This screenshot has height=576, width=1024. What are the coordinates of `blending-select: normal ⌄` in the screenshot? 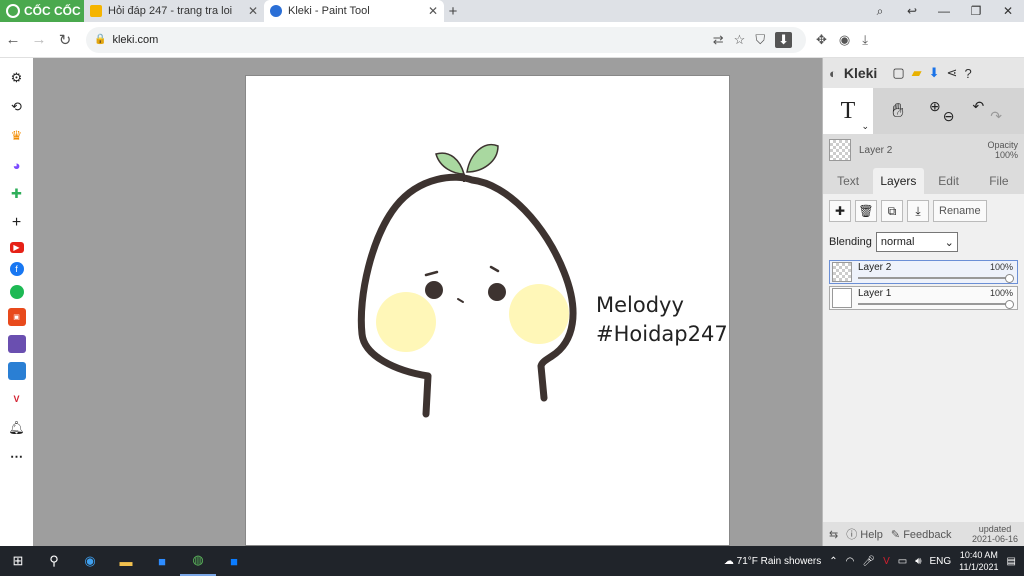 It's located at (916, 242).